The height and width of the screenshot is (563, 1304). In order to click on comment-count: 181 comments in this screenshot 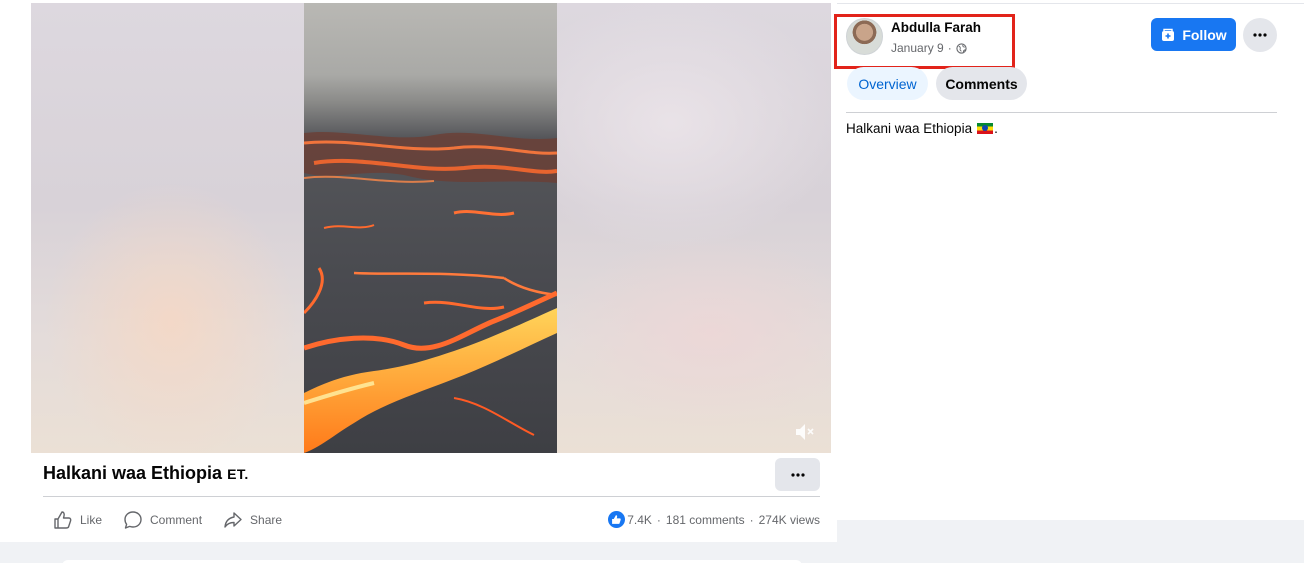, I will do `click(705, 520)`.